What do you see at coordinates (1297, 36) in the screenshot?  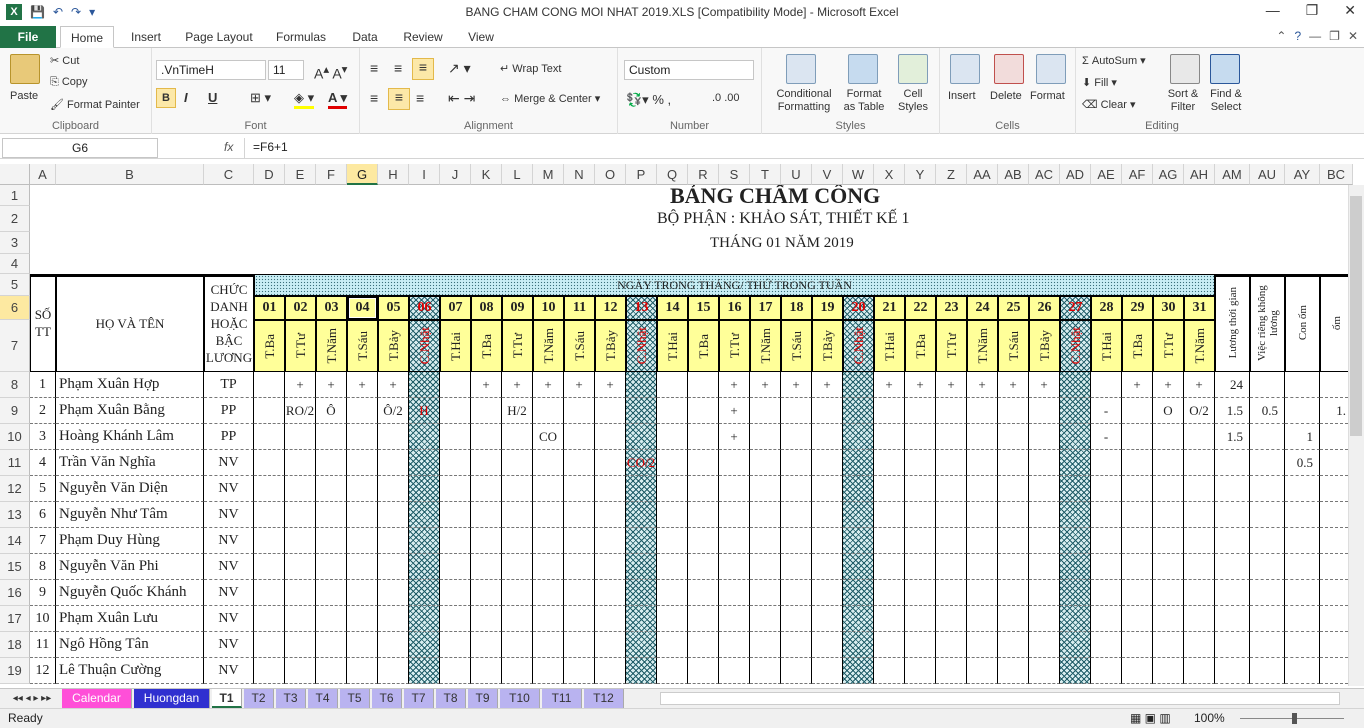 I see `help-icon: ?` at bounding box center [1297, 36].